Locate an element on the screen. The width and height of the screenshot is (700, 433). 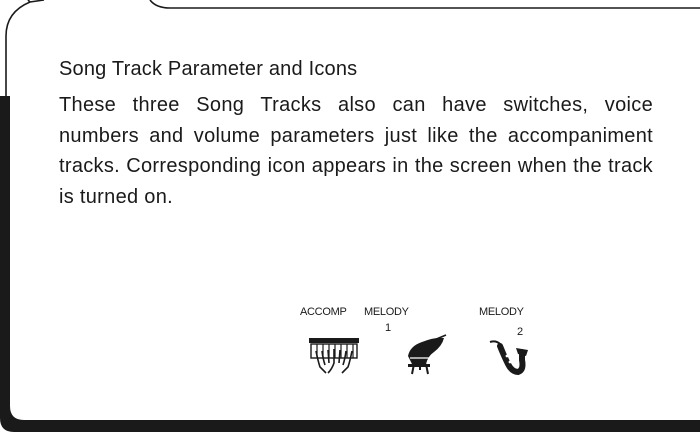
melody-2-number: 2 is located at coordinates (520, 332).